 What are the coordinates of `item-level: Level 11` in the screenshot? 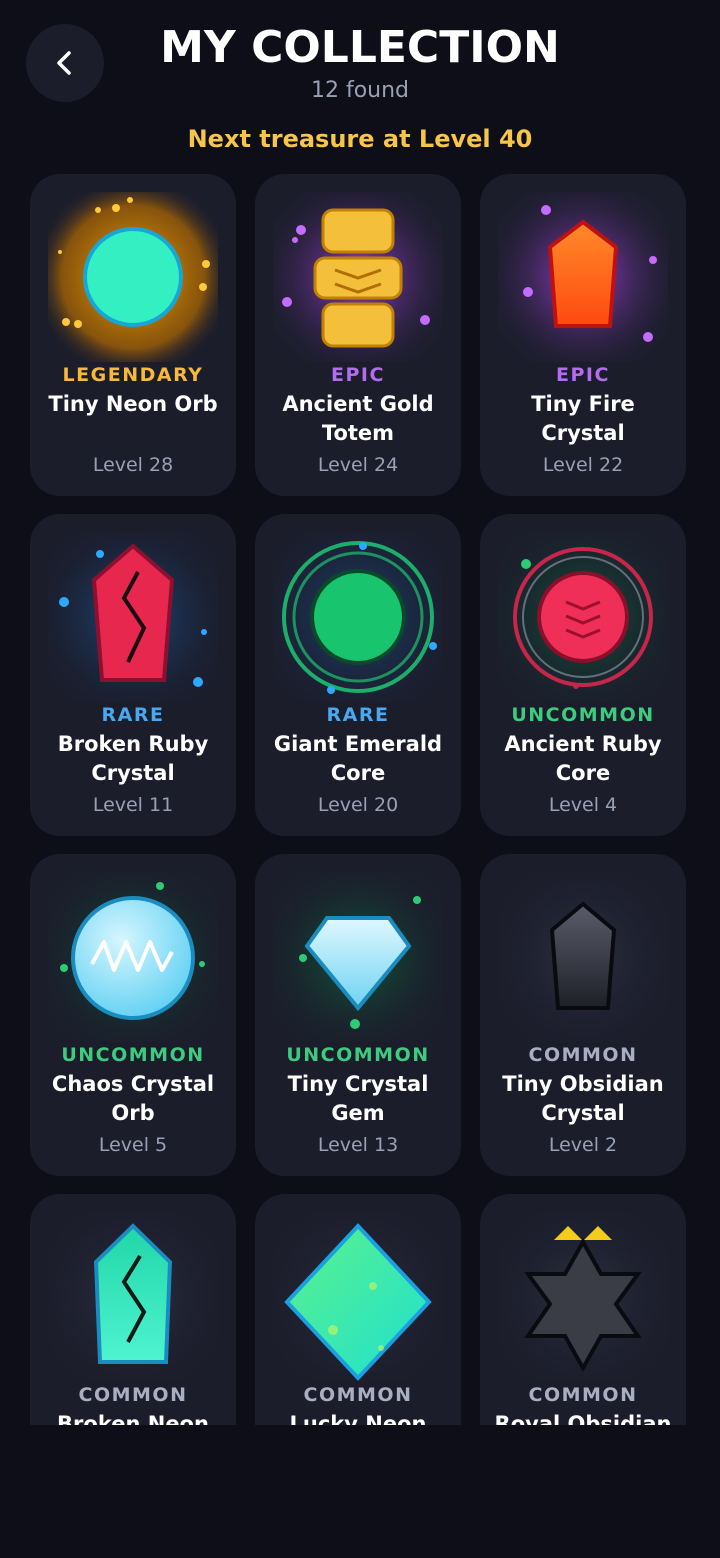 It's located at (133, 805).